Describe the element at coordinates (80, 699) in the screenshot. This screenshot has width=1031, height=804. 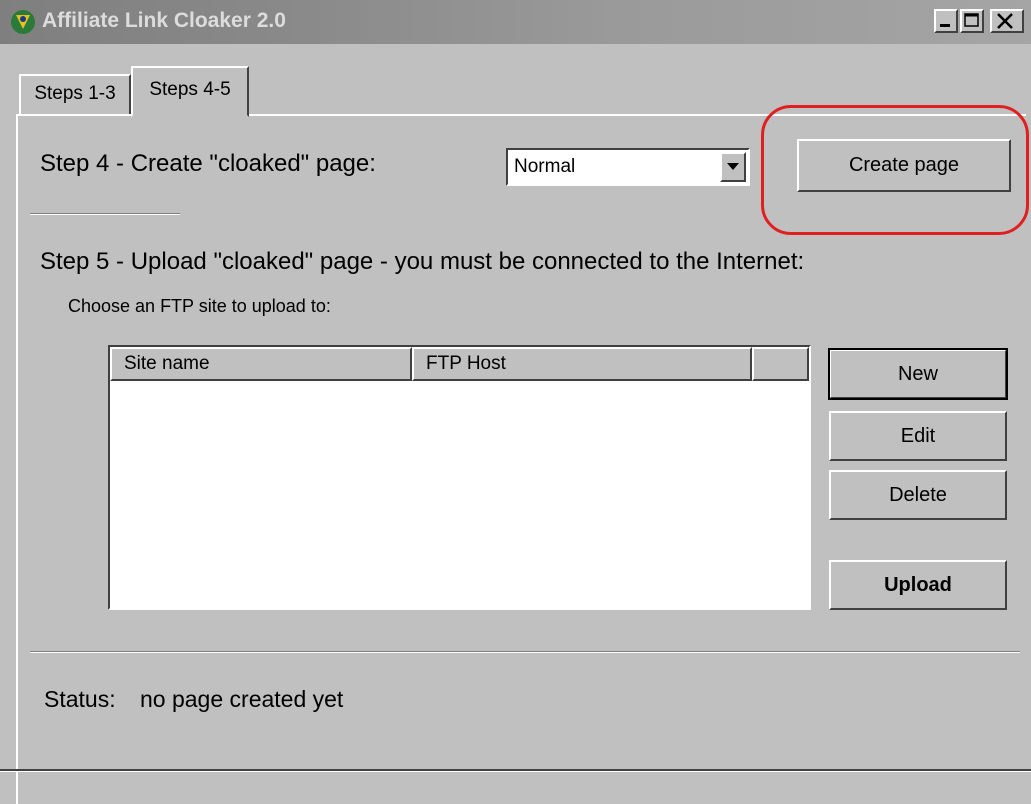
I see `status-label: Status:` at that location.